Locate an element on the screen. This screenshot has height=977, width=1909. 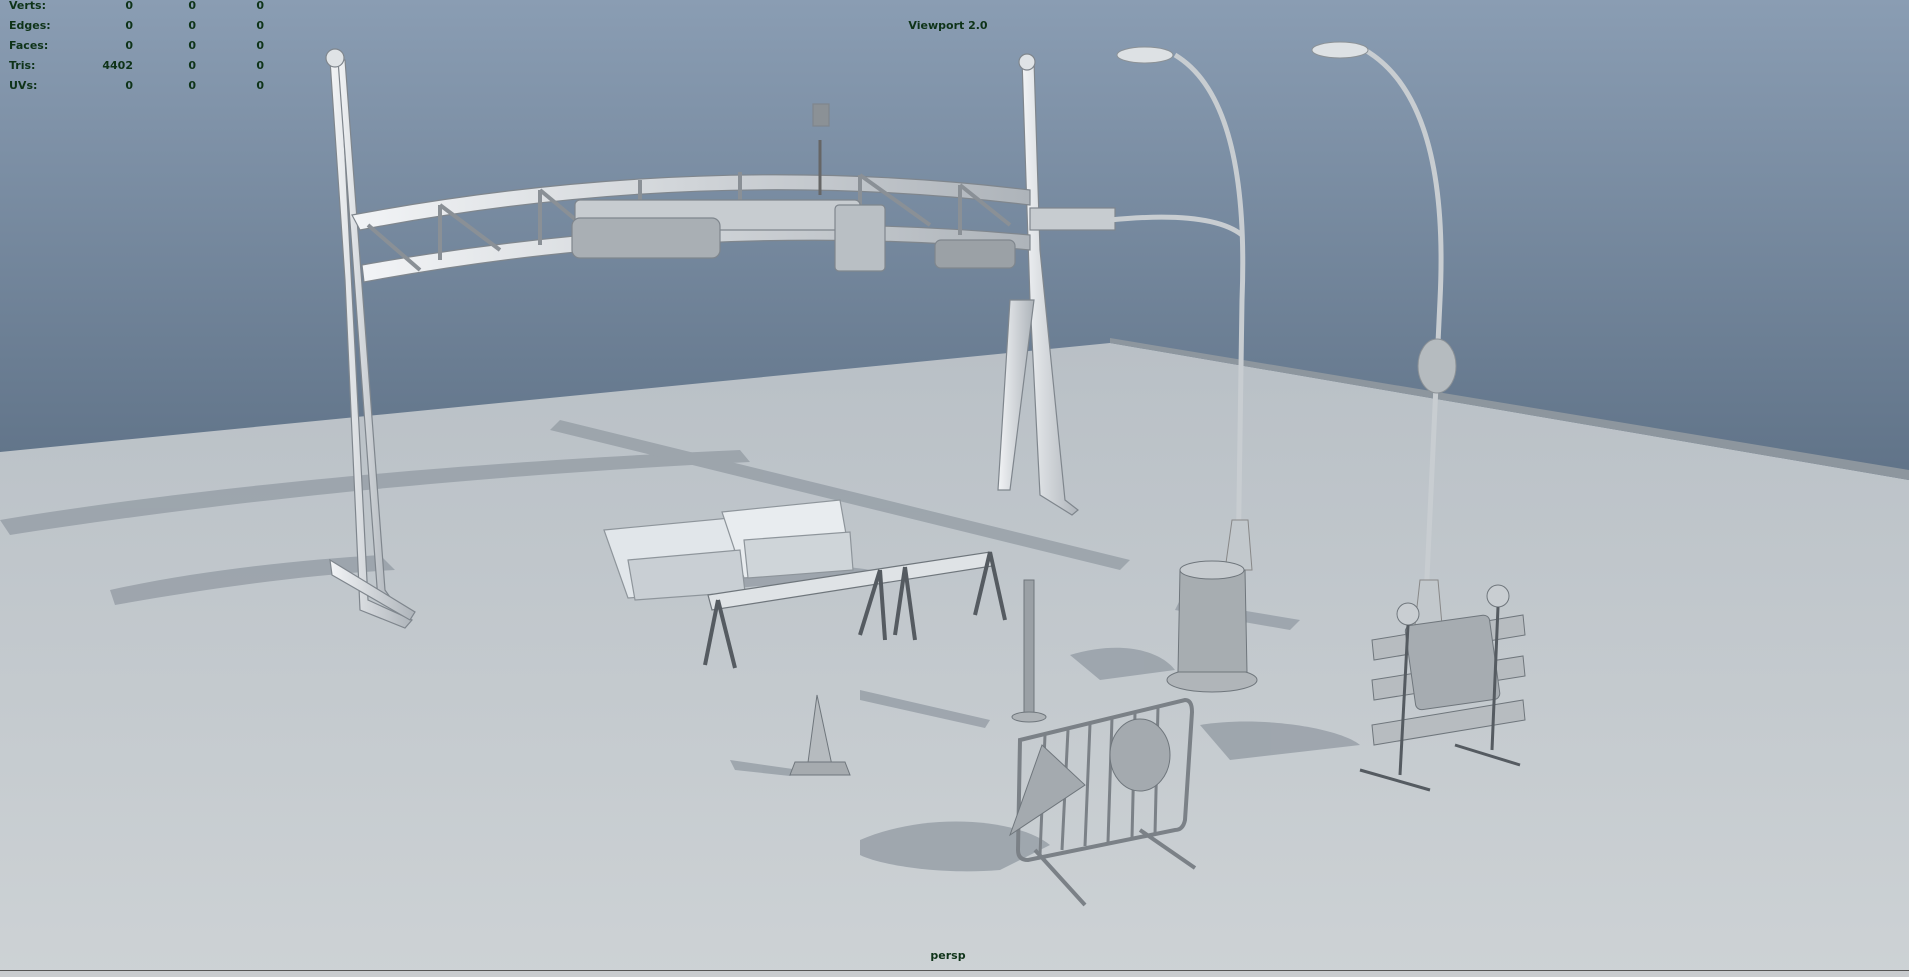
stat-value: 4402 is located at coordinates (117, 65).